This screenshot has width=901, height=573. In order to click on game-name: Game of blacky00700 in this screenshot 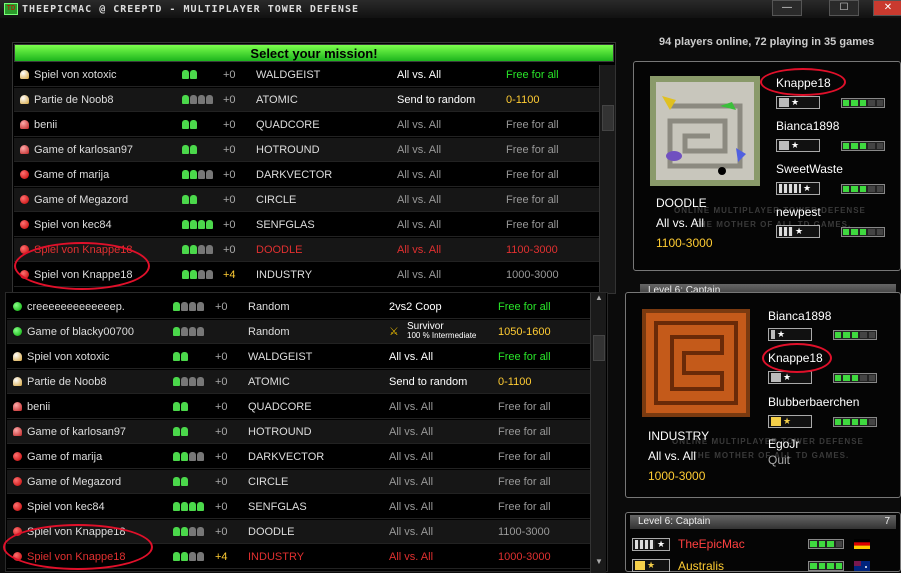, I will do `click(81, 331)`.